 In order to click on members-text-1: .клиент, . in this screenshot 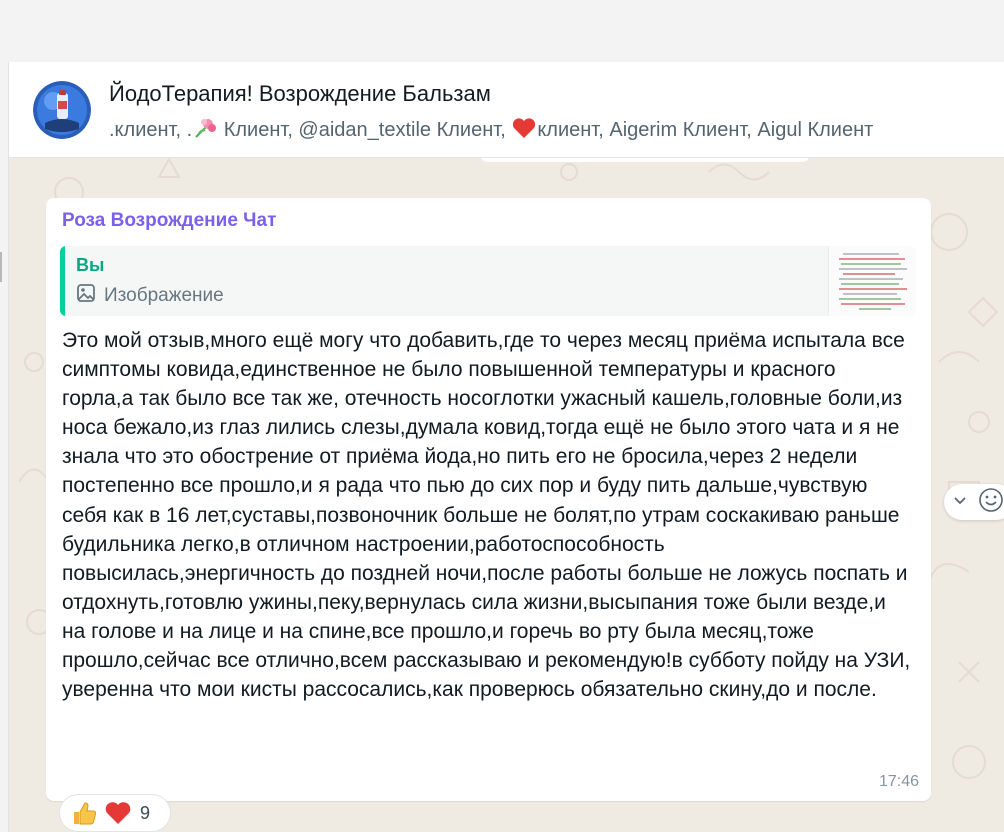, I will do `click(151, 130)`.